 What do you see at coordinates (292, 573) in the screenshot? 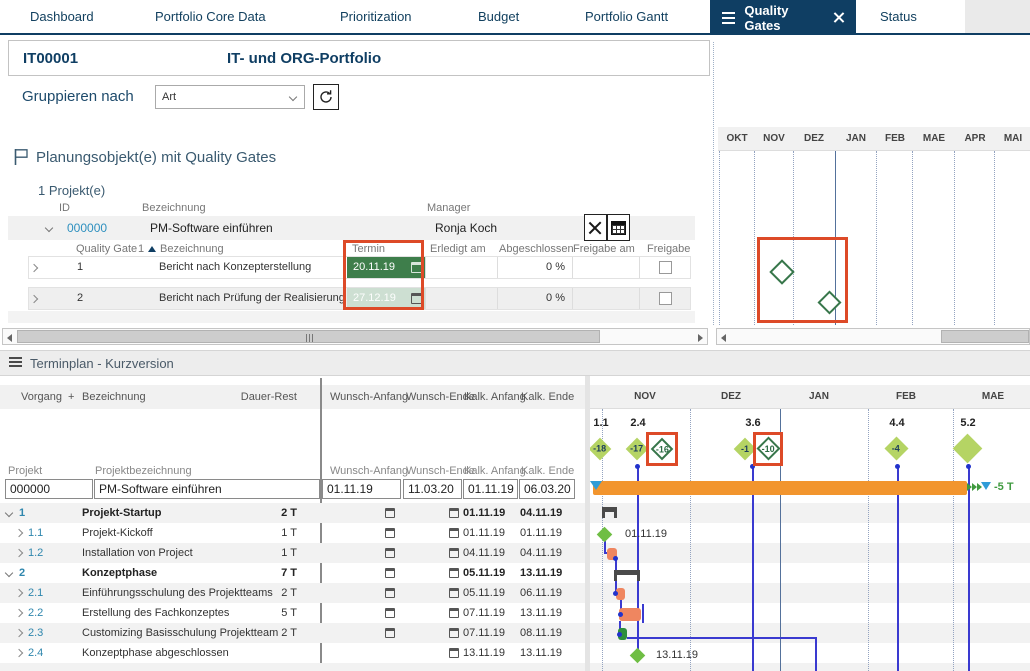
I see `task-row: 2 Konzeptphase 7 T 05.11.19 13.11.19` at bounding box center [292, 573].